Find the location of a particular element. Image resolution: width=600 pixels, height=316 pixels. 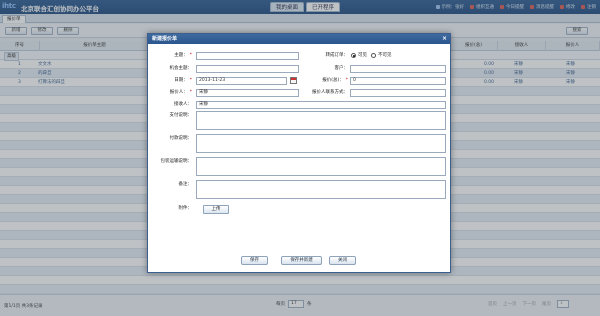

attachment-label: 附件： is located at coordinates (185, 208).